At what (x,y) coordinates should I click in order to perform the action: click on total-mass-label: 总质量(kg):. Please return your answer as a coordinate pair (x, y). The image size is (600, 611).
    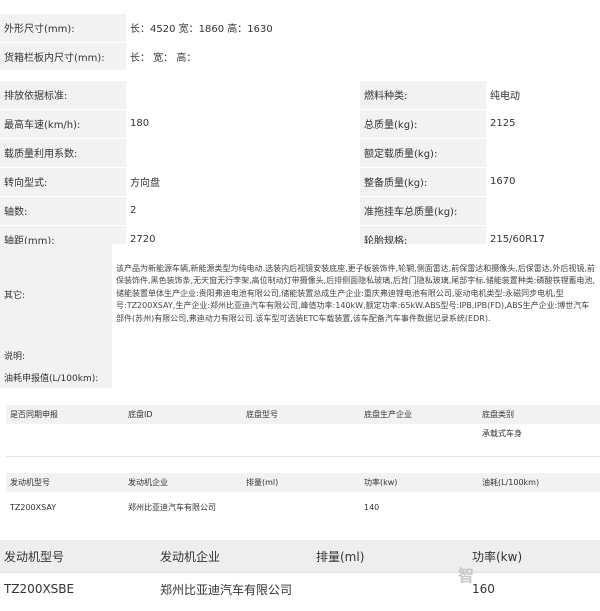
    Looking at the image, I should click on (423, 124).